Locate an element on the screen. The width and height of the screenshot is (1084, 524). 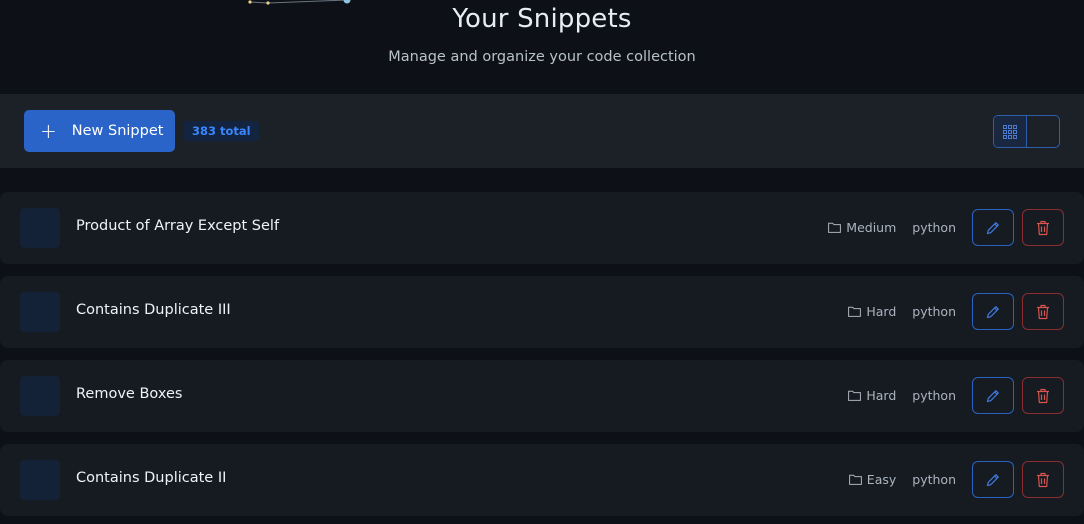
new-snippet-button: + New Snippet is located at coordinates (99, 131).